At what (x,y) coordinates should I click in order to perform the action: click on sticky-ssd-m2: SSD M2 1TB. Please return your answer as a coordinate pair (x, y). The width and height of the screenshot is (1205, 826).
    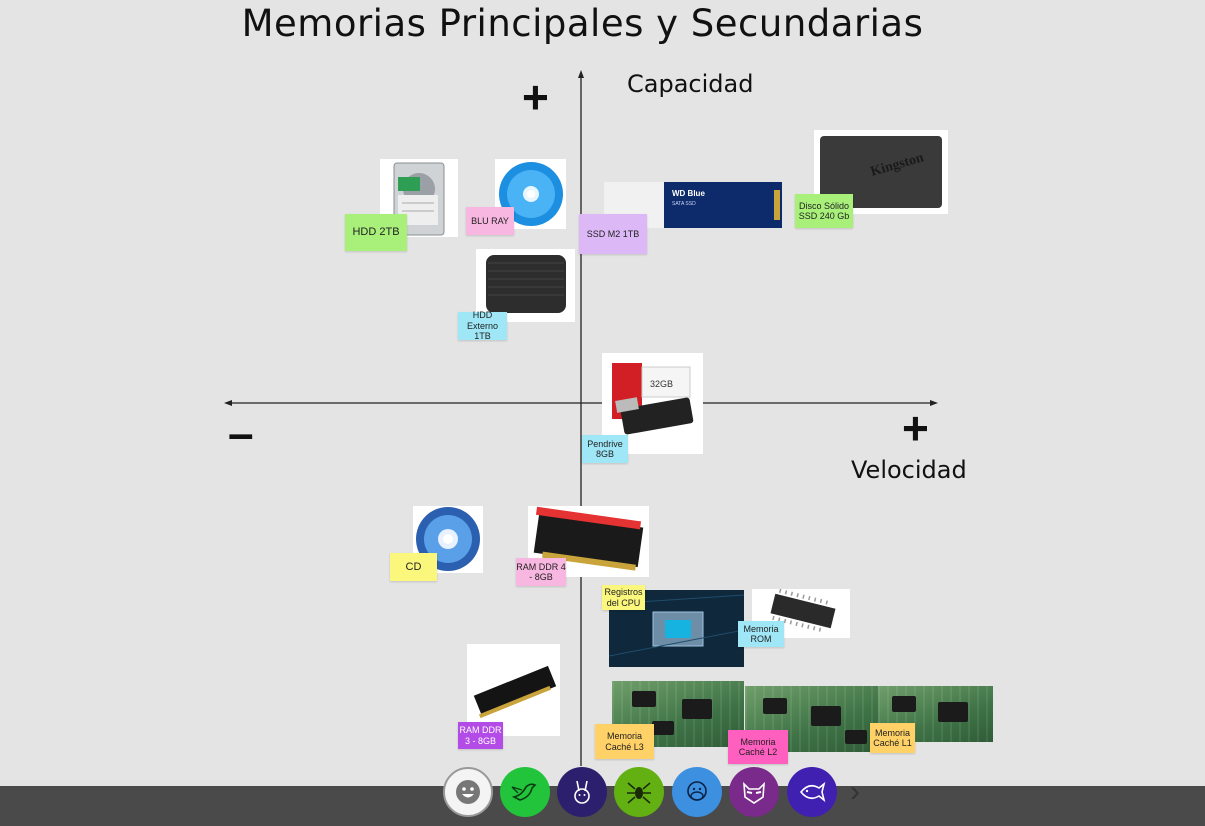
    Looking at the image, I should click on (613, 234).